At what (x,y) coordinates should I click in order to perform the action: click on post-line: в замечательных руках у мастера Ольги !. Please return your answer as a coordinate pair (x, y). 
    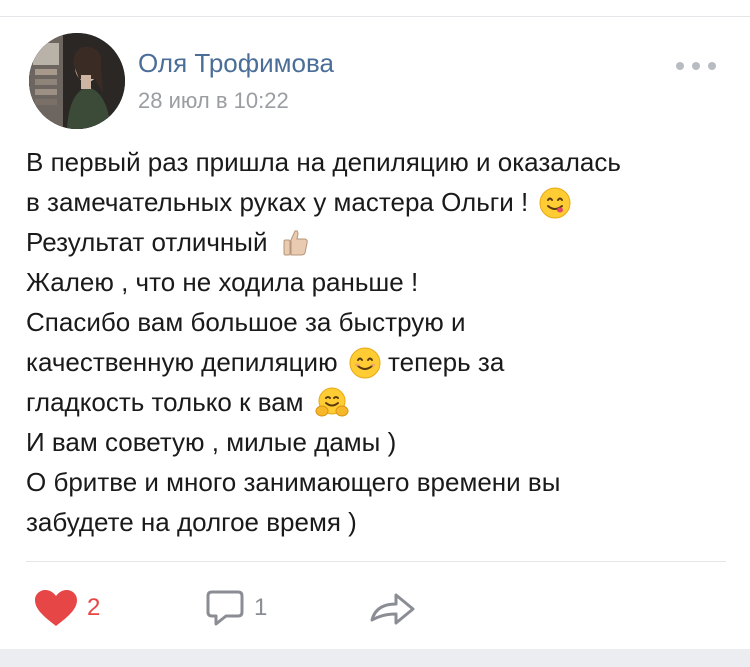
    Looking at the image, I should click on (376, 202).